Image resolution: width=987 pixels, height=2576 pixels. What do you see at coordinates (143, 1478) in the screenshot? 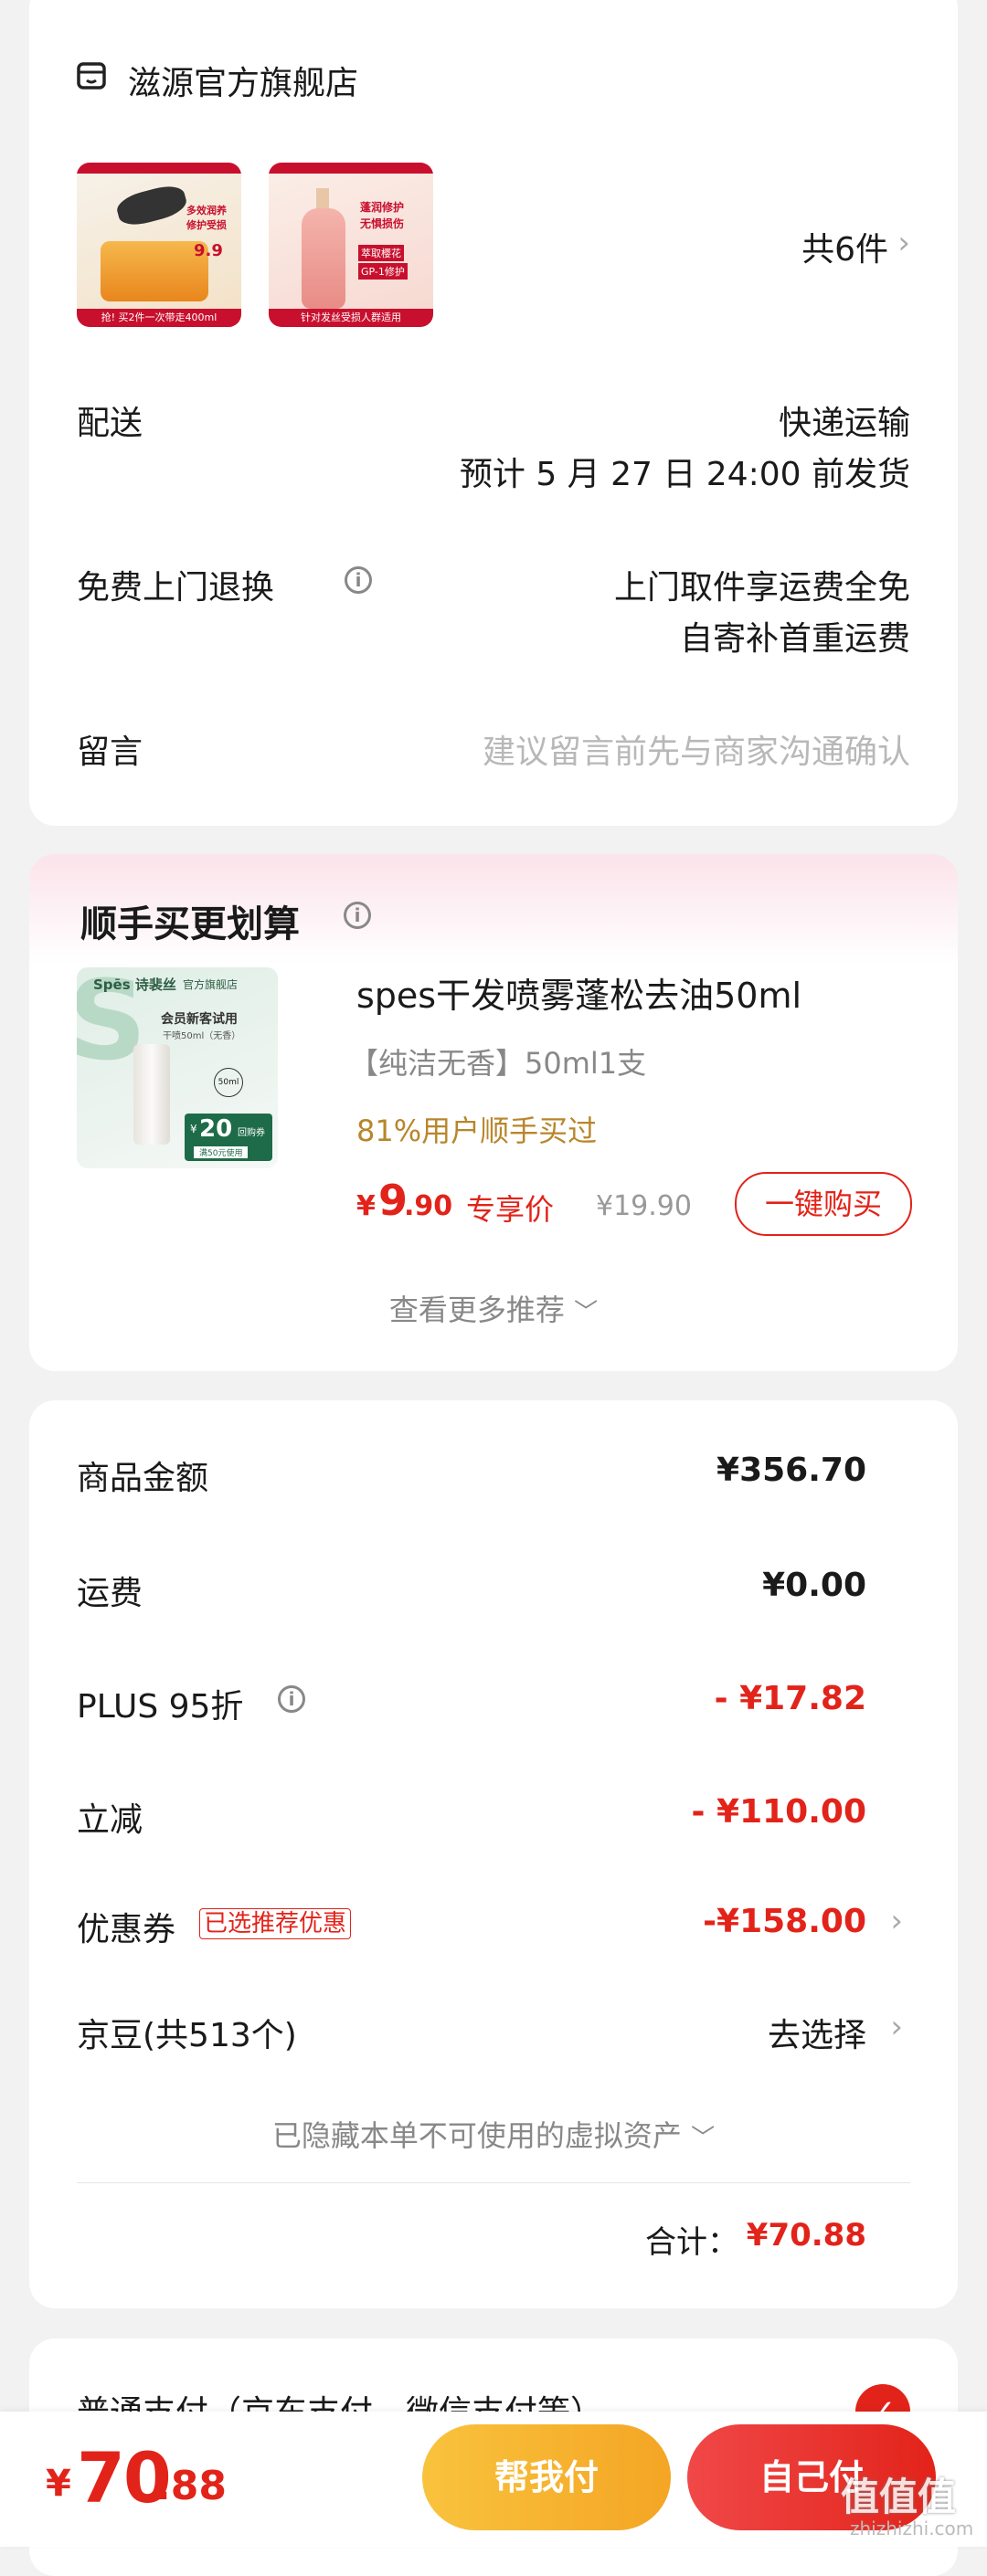
I see `goods-amount-label: 商品金额` at bounding box center [143, 1478].